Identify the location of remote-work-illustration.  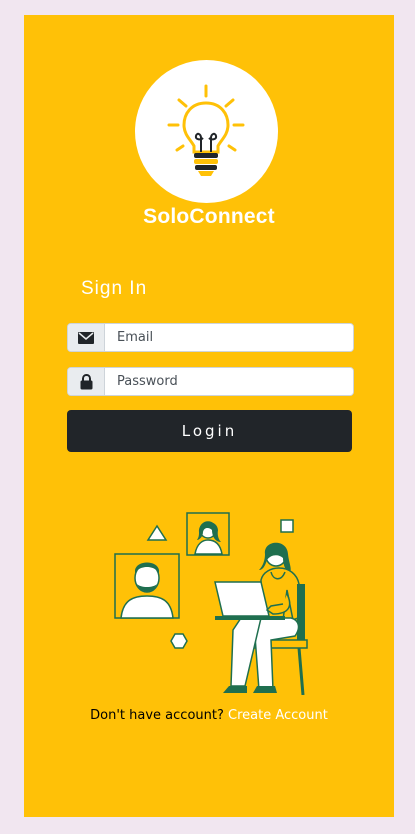
(211, 603).